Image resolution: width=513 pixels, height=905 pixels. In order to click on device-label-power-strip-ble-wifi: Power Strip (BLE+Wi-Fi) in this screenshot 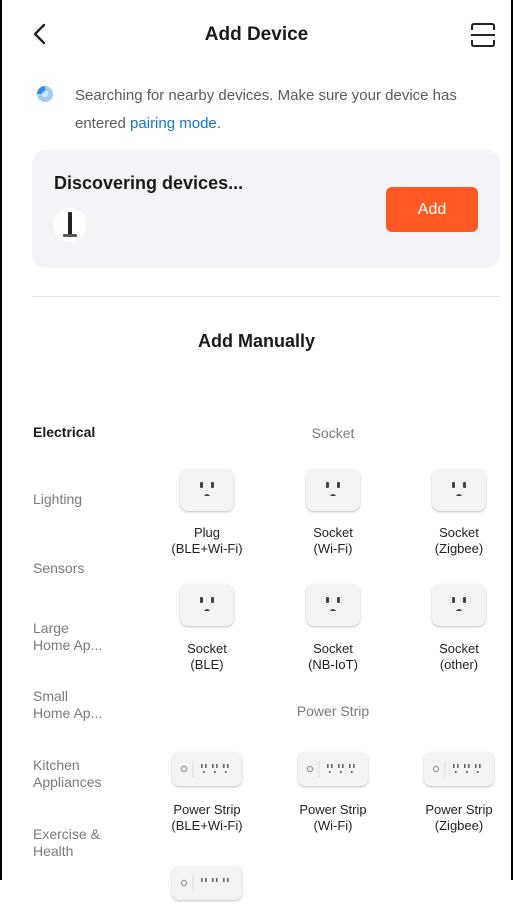, I will do `click(207, 818)`.